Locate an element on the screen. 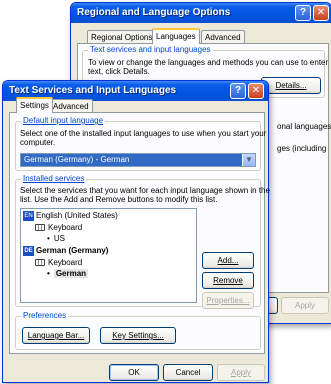  regional-apply-button: Apply is located at coordinates (305, 305).